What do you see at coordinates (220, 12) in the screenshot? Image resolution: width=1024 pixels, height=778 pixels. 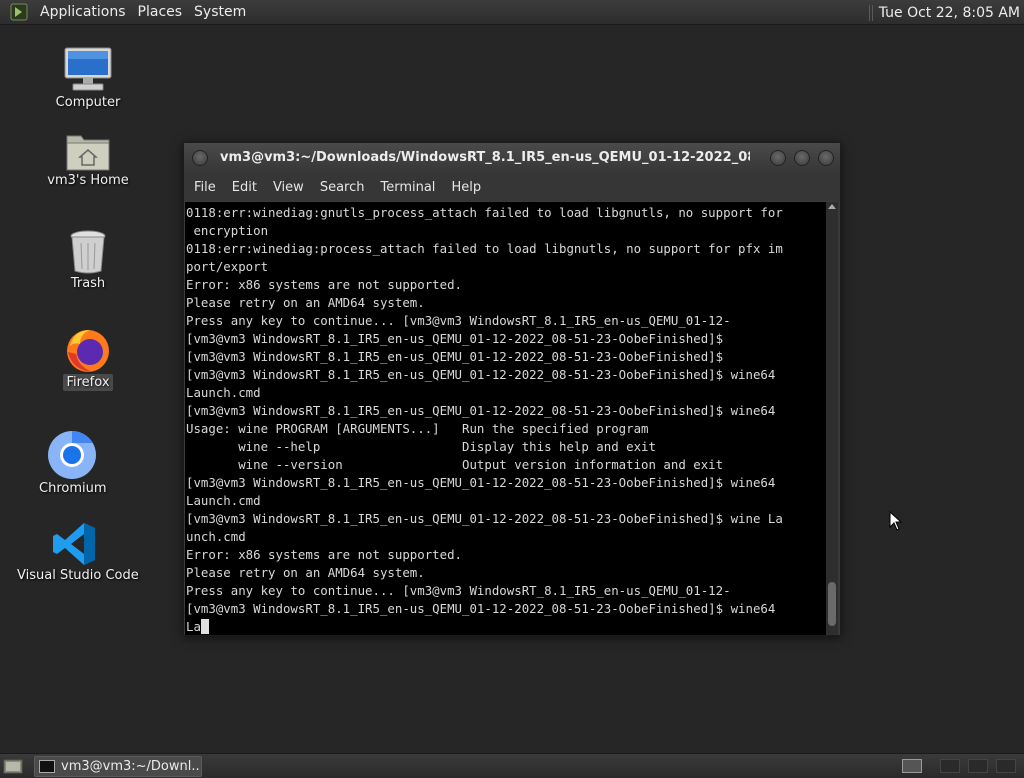 I see `system-menu: System` at bounding box center [220, 12].